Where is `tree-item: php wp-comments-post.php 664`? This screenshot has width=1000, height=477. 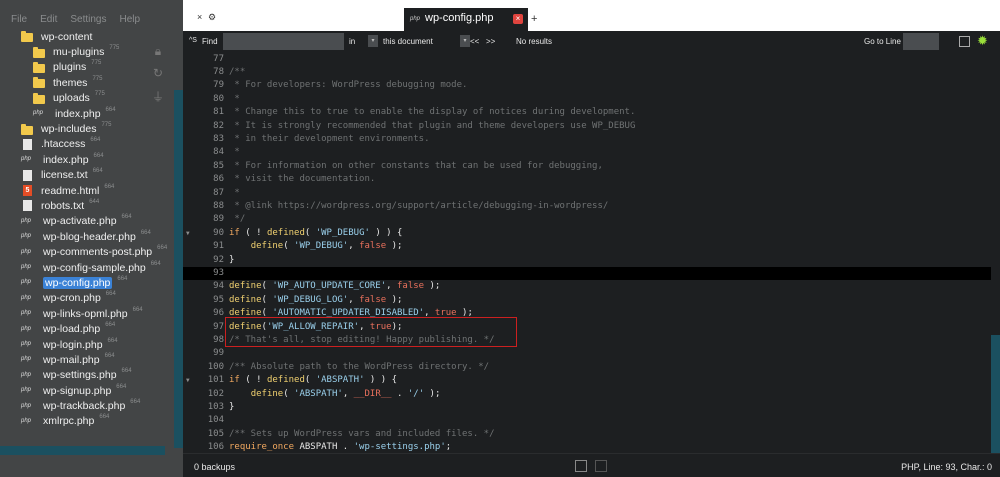
tree-item: php wp-comments-post.php 664 is located at coordinates (87, 251).